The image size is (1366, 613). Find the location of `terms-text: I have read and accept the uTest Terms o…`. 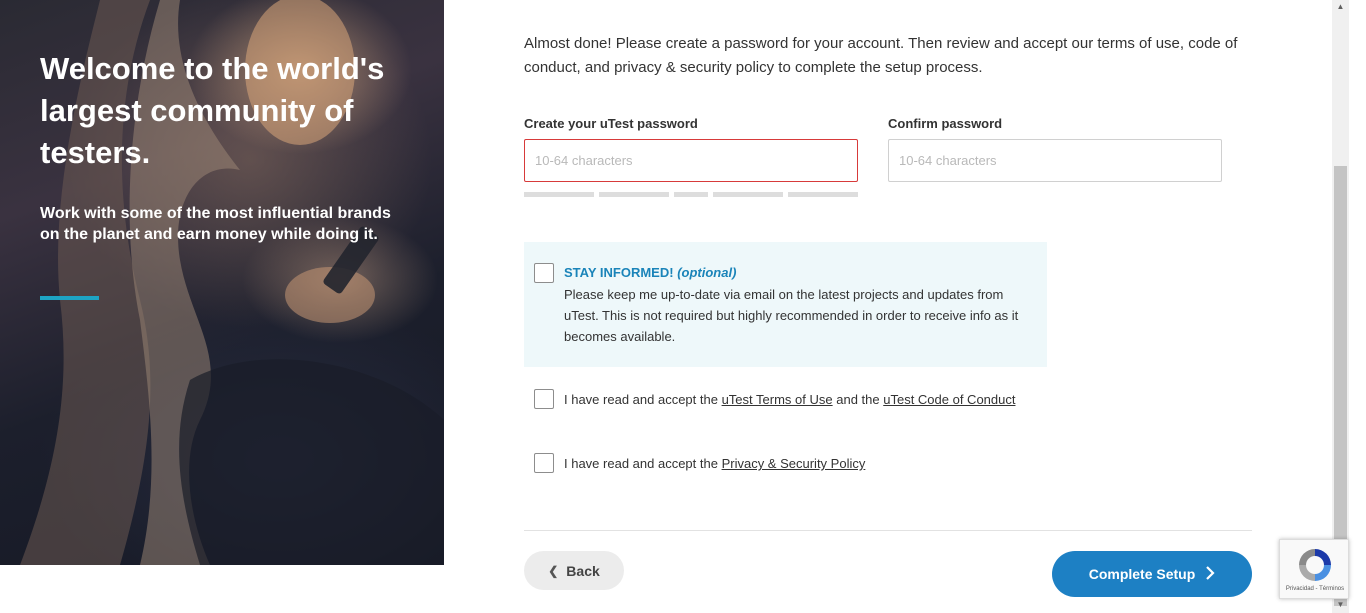

terms-text: I have read and accept the uTest Terms o… is located at coordinates (794, 399).